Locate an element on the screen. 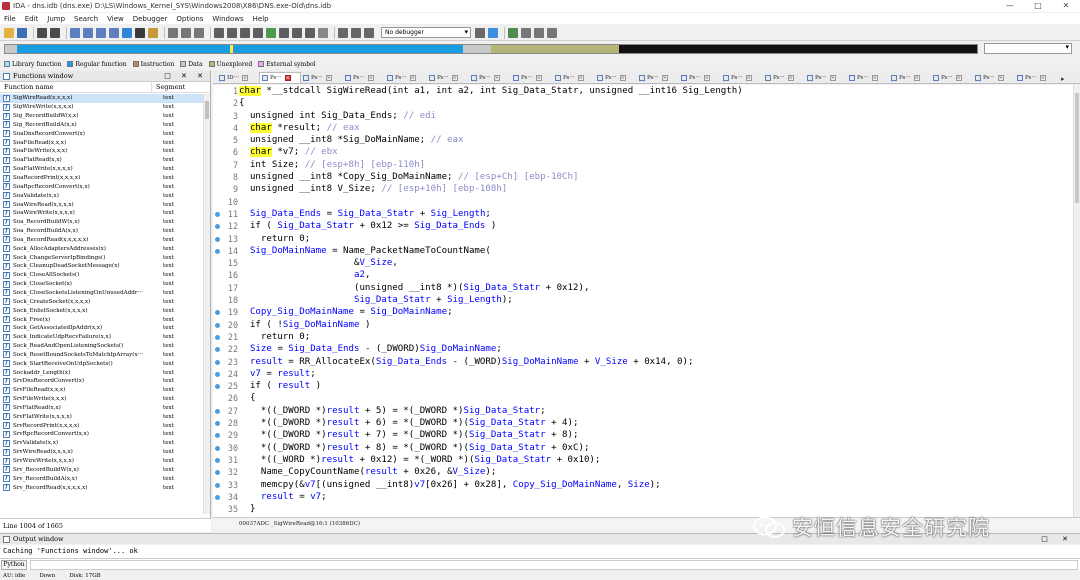  code-line: 3 unsigned int Sig_Data_Ends; // edi is located at coordinates (643, 116).